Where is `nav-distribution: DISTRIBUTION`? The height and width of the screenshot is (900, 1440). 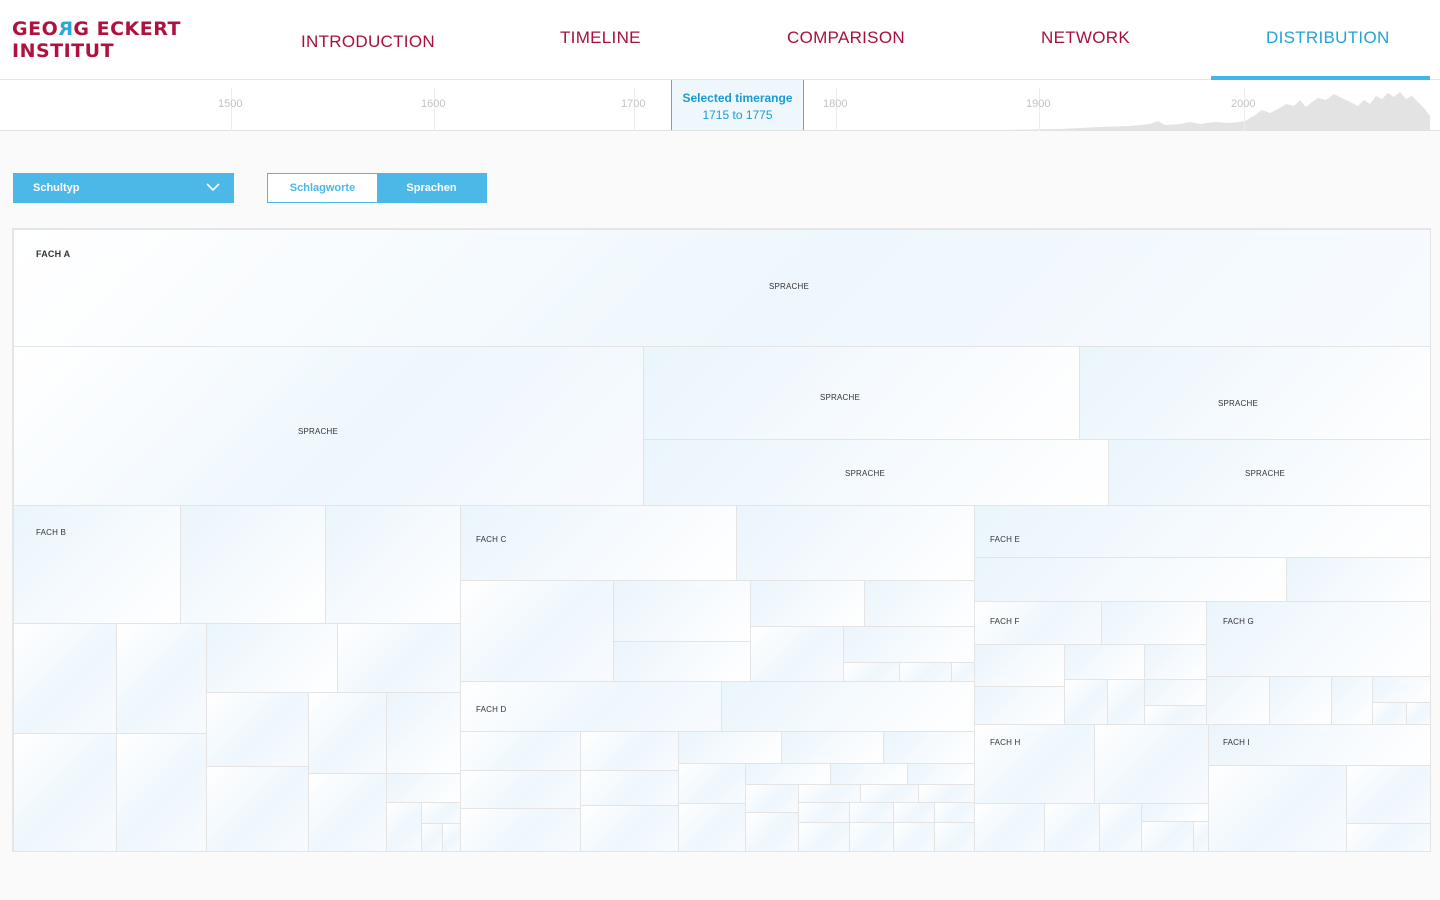
nav-distribution: DISTRIBUTION is located at coordinates (1328, 38).